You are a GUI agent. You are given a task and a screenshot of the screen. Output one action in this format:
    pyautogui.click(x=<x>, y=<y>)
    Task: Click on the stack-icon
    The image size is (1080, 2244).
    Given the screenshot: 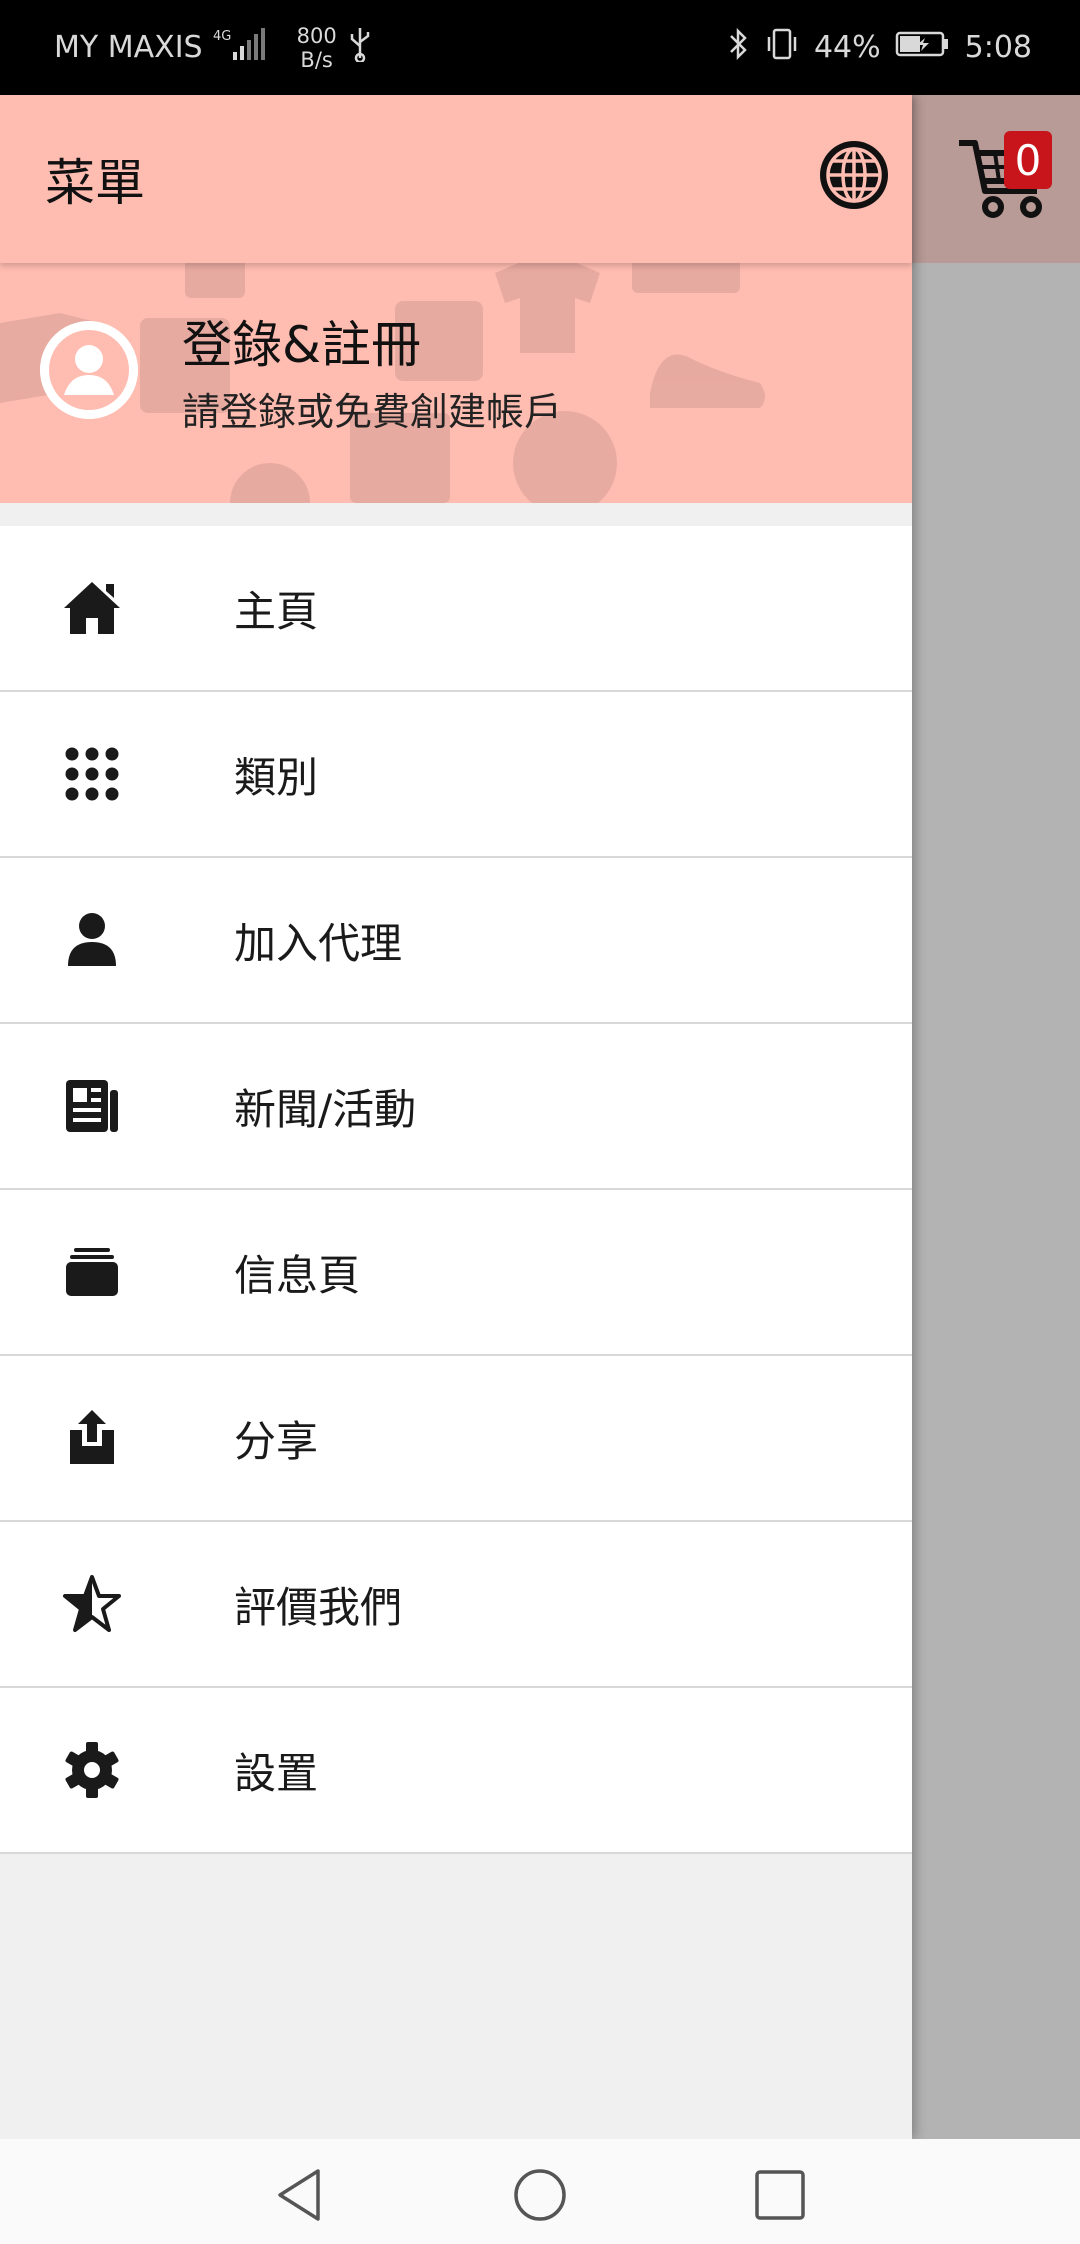 What is the action you would take?
    pyautogui.click(x=92, y=1272)
    